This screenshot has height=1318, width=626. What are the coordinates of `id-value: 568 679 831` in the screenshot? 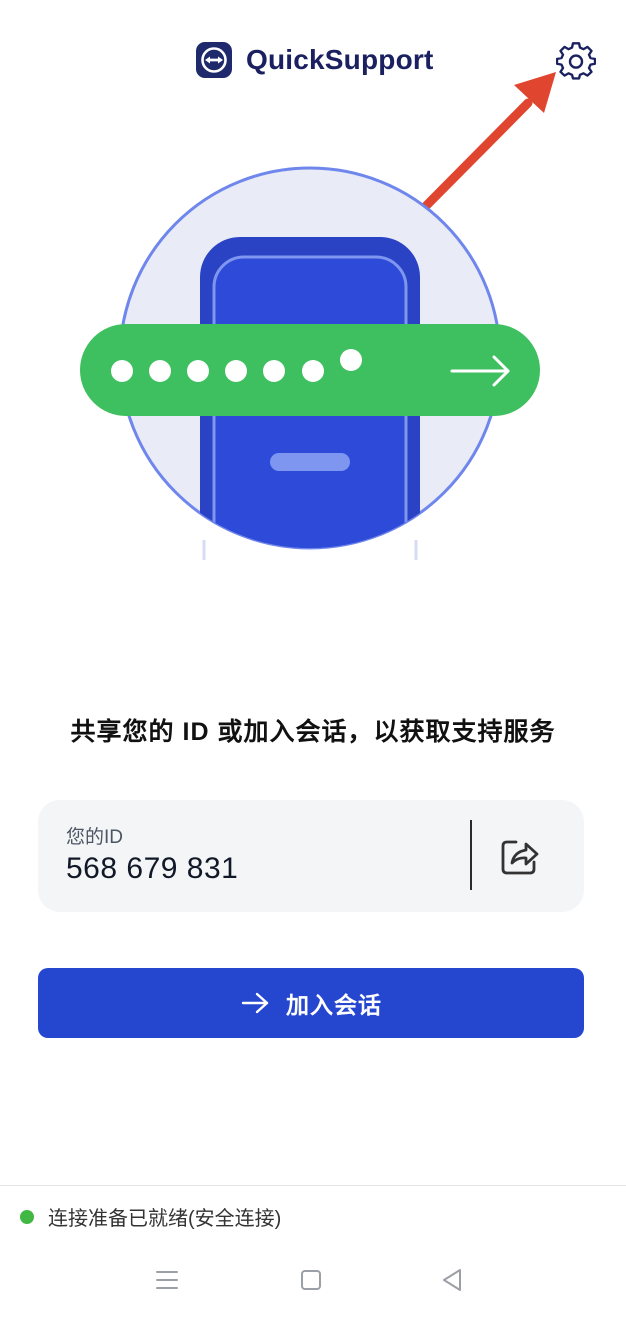 It's located at (152, 868).